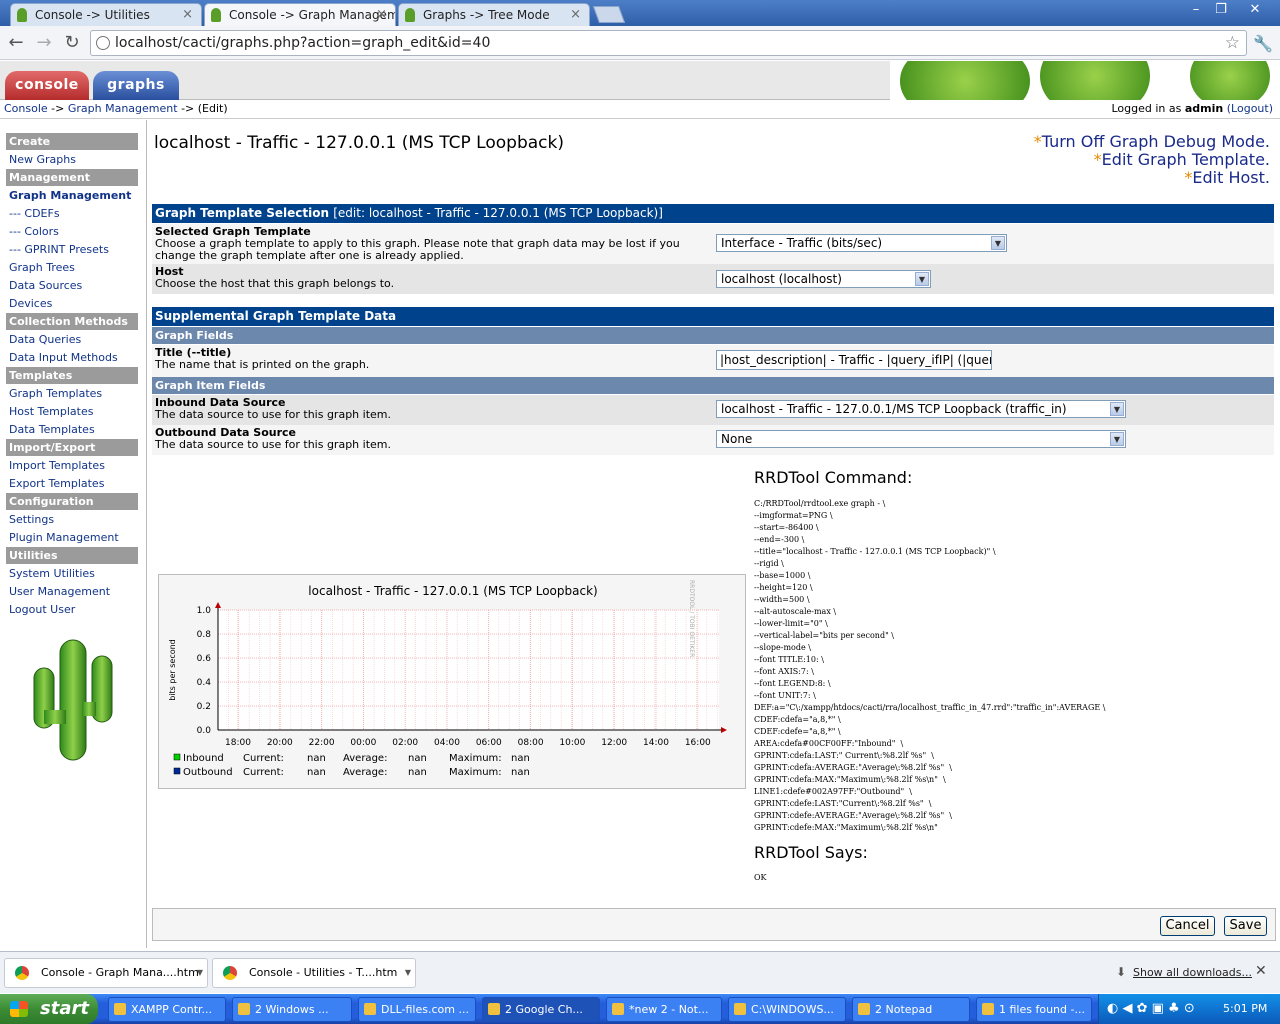 The width and height of the screenshot is (1280, 1024). Describe the element at coordinates (494, 14) in the screenshot. I see `browser-tab-tree-mode: Graphs -> Tree Mode ×` at that location.